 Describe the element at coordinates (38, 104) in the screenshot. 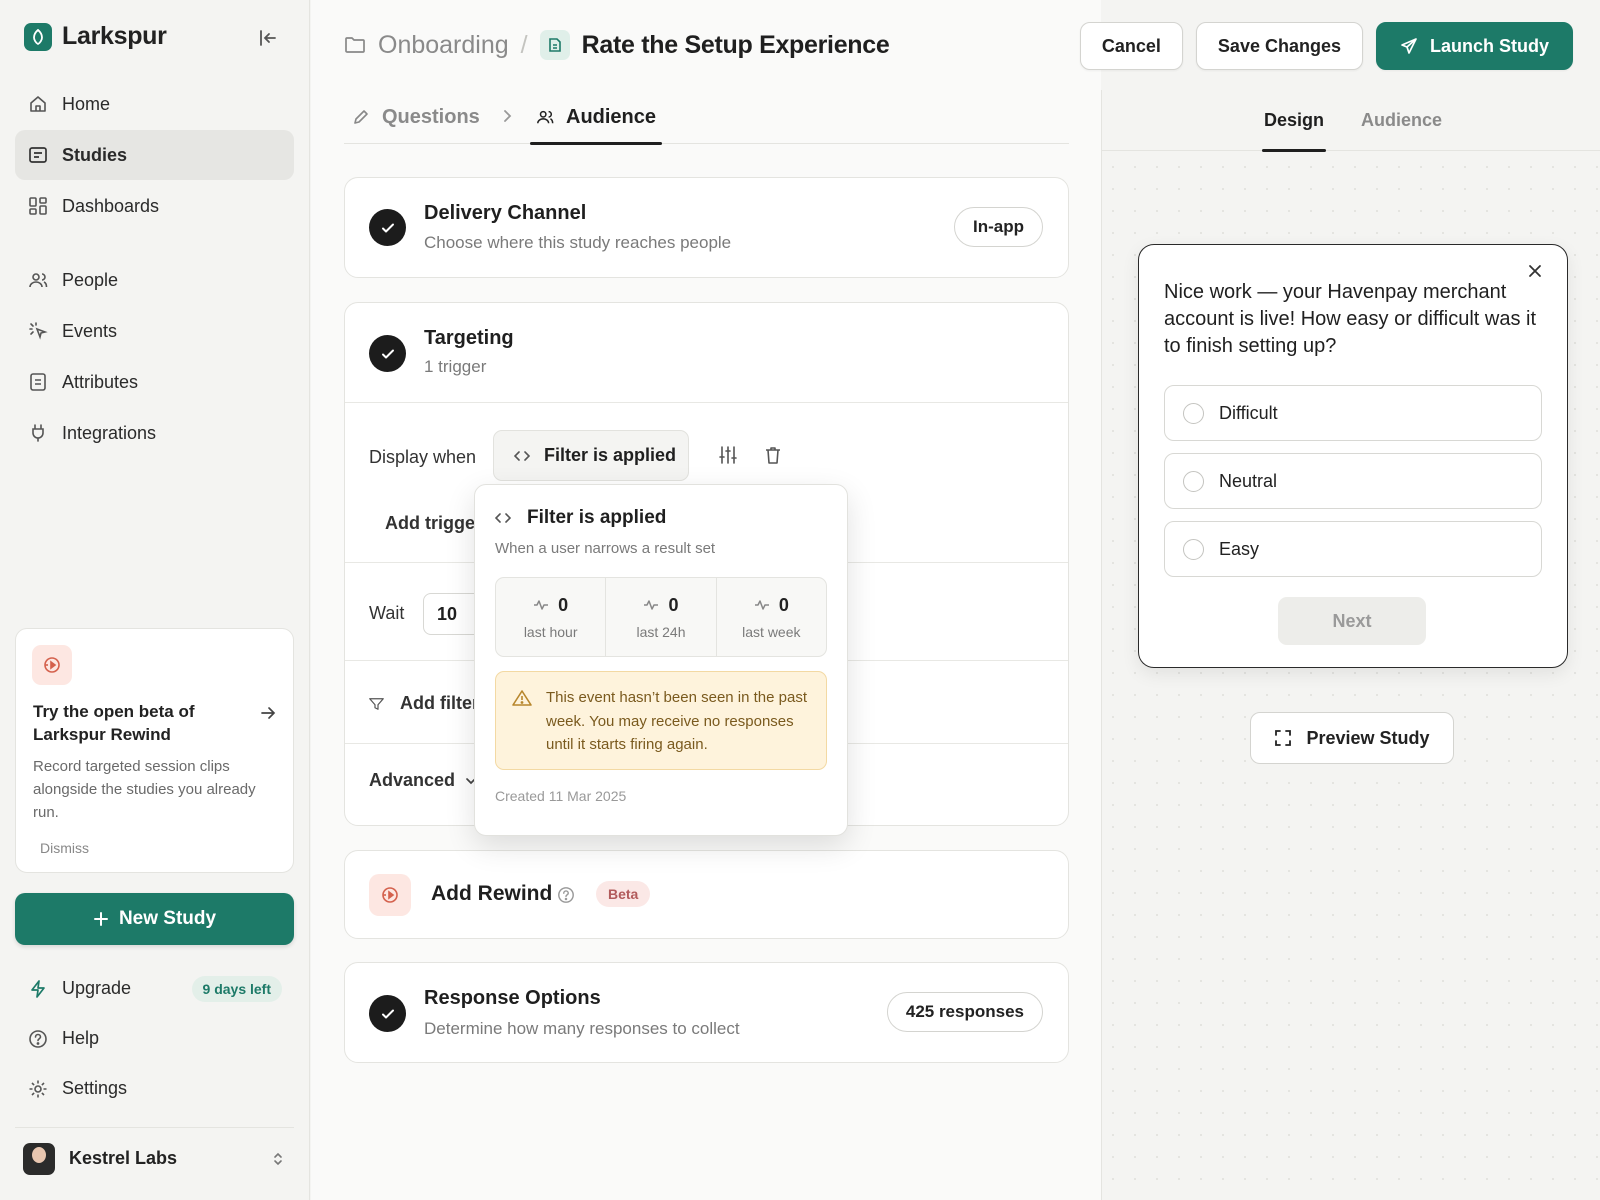

I see `home-icon` at that location.